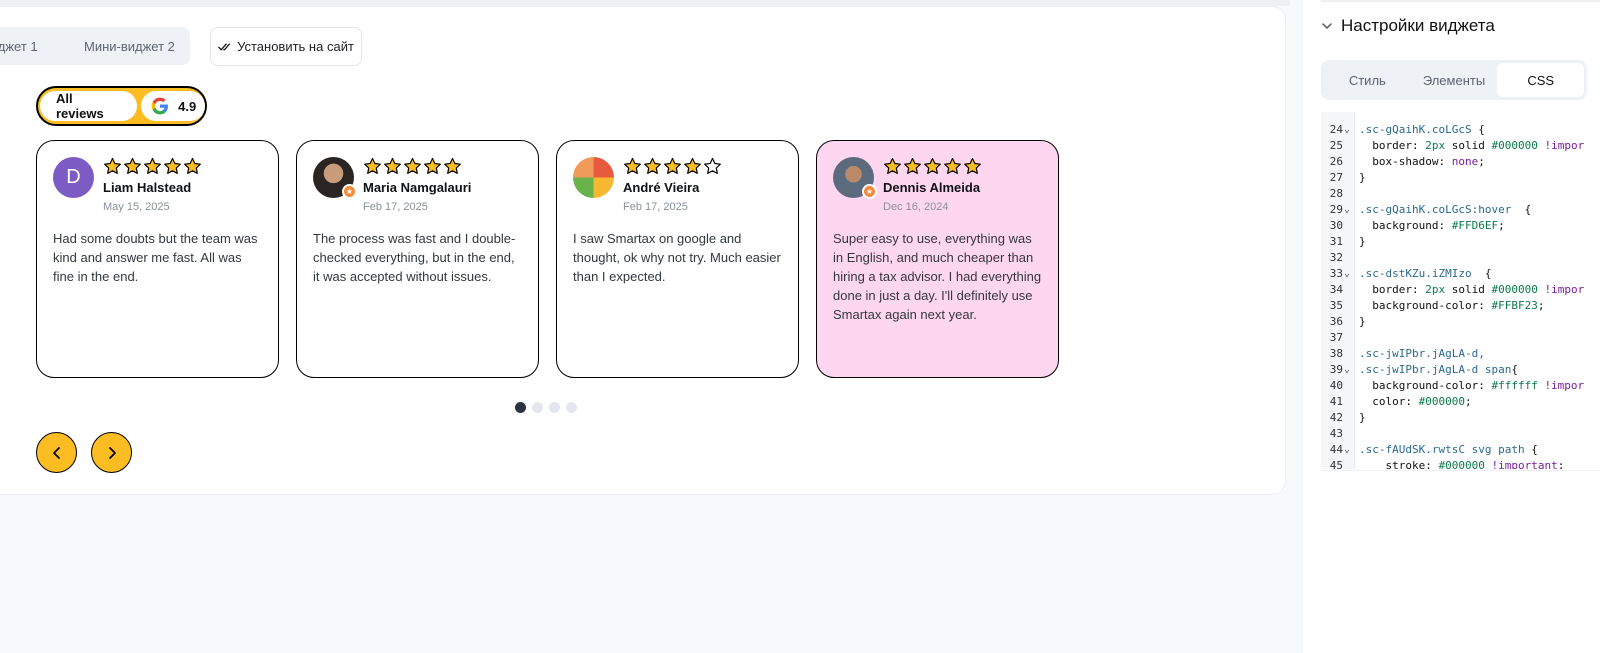 The image size is (1600, 653). What do you see at coordinates (593, 177) in the screenshot?
I see `avatar` at bounding box center [593, 177].